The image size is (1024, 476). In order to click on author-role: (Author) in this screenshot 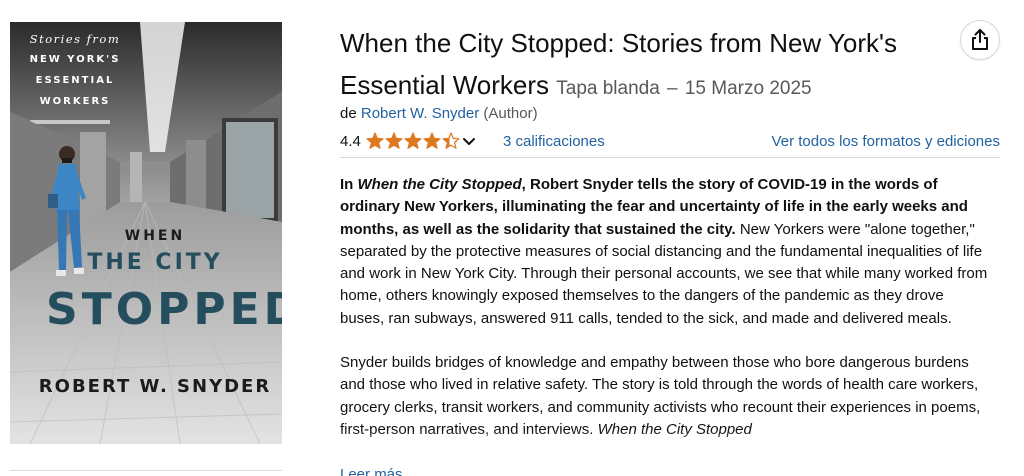, I will do `click(510, 113)`.